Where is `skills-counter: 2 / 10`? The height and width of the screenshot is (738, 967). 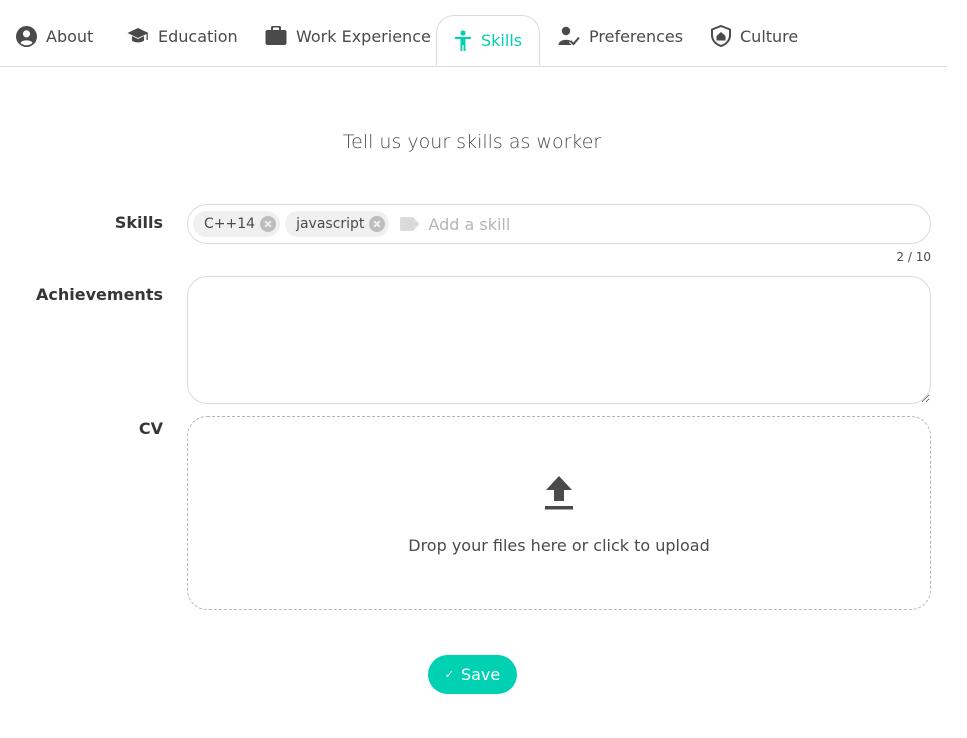 skills-counter: 2 / 10 is located at coordinates (913, 257).